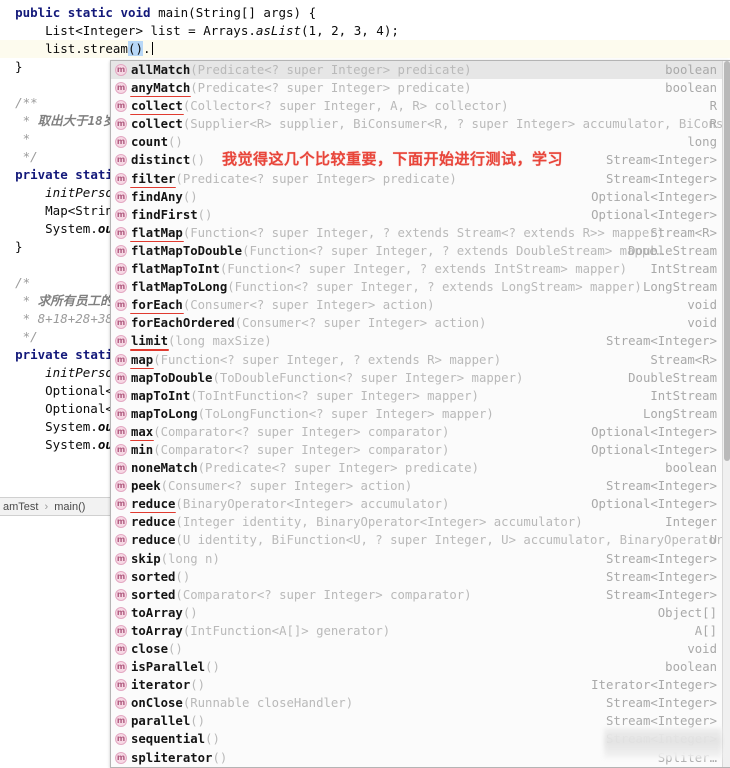 The height and width of the screenshot is (768, 730). What do you see at coordinates (393, 159) in the screenshot?
I see `annotation-text: 我觉得这几个比较重要，下面开始进行测试，学习` at bounding box center [393, 159].